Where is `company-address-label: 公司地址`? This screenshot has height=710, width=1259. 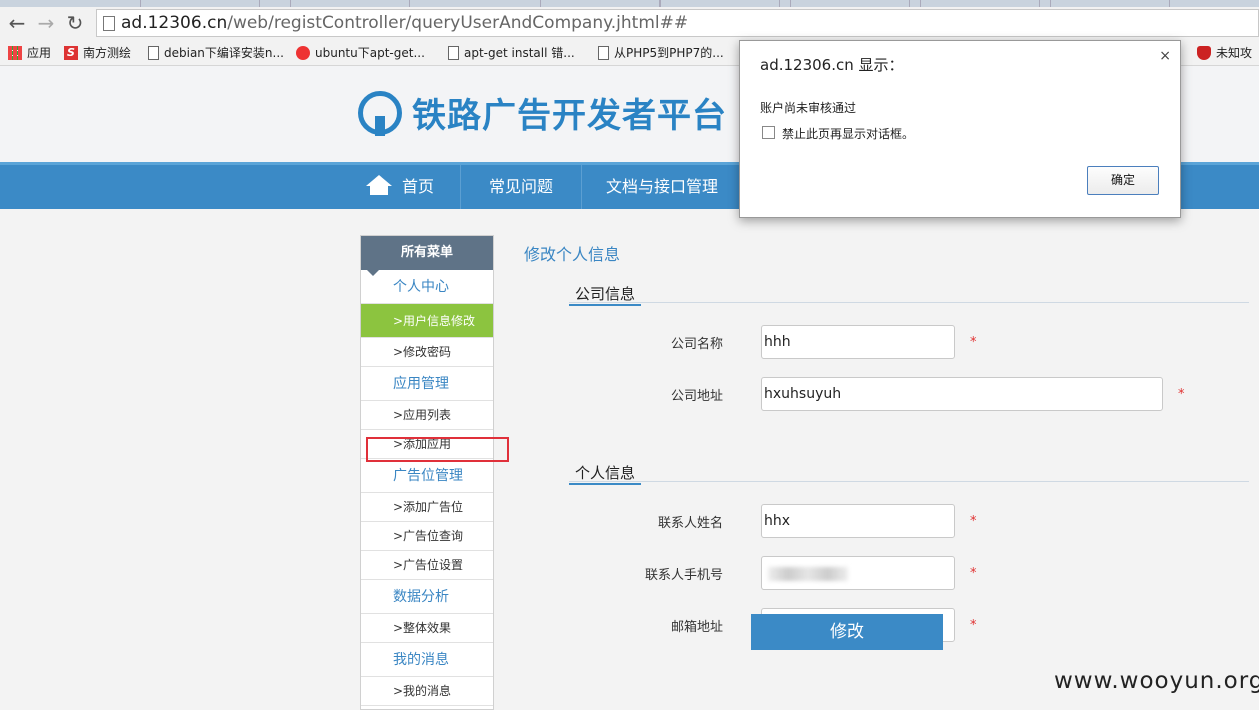
company-address-label: 公司地址 is located at coordinates (696, 396).